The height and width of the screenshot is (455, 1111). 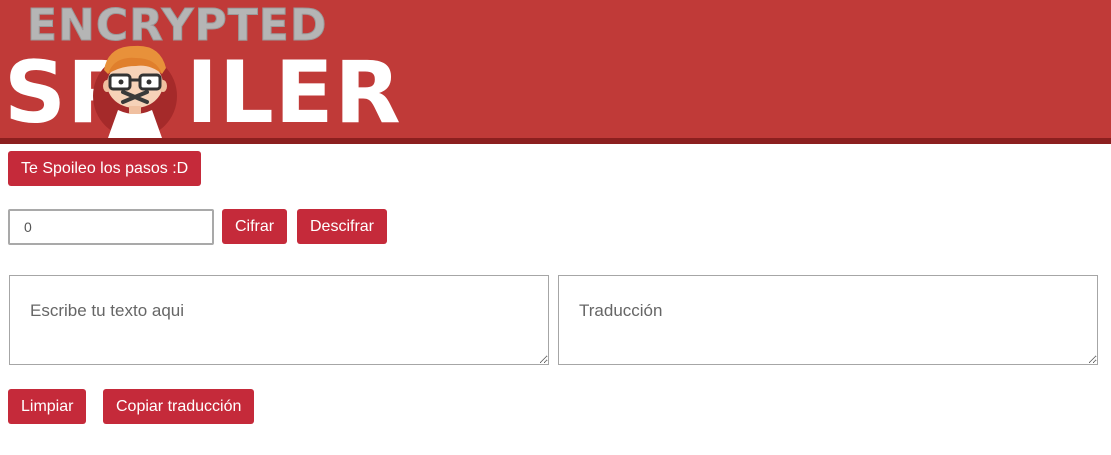 What do you see at coordinates (135, 91) in the screenshot?
I see `mascot-icon` at bounding box center [135, 91].